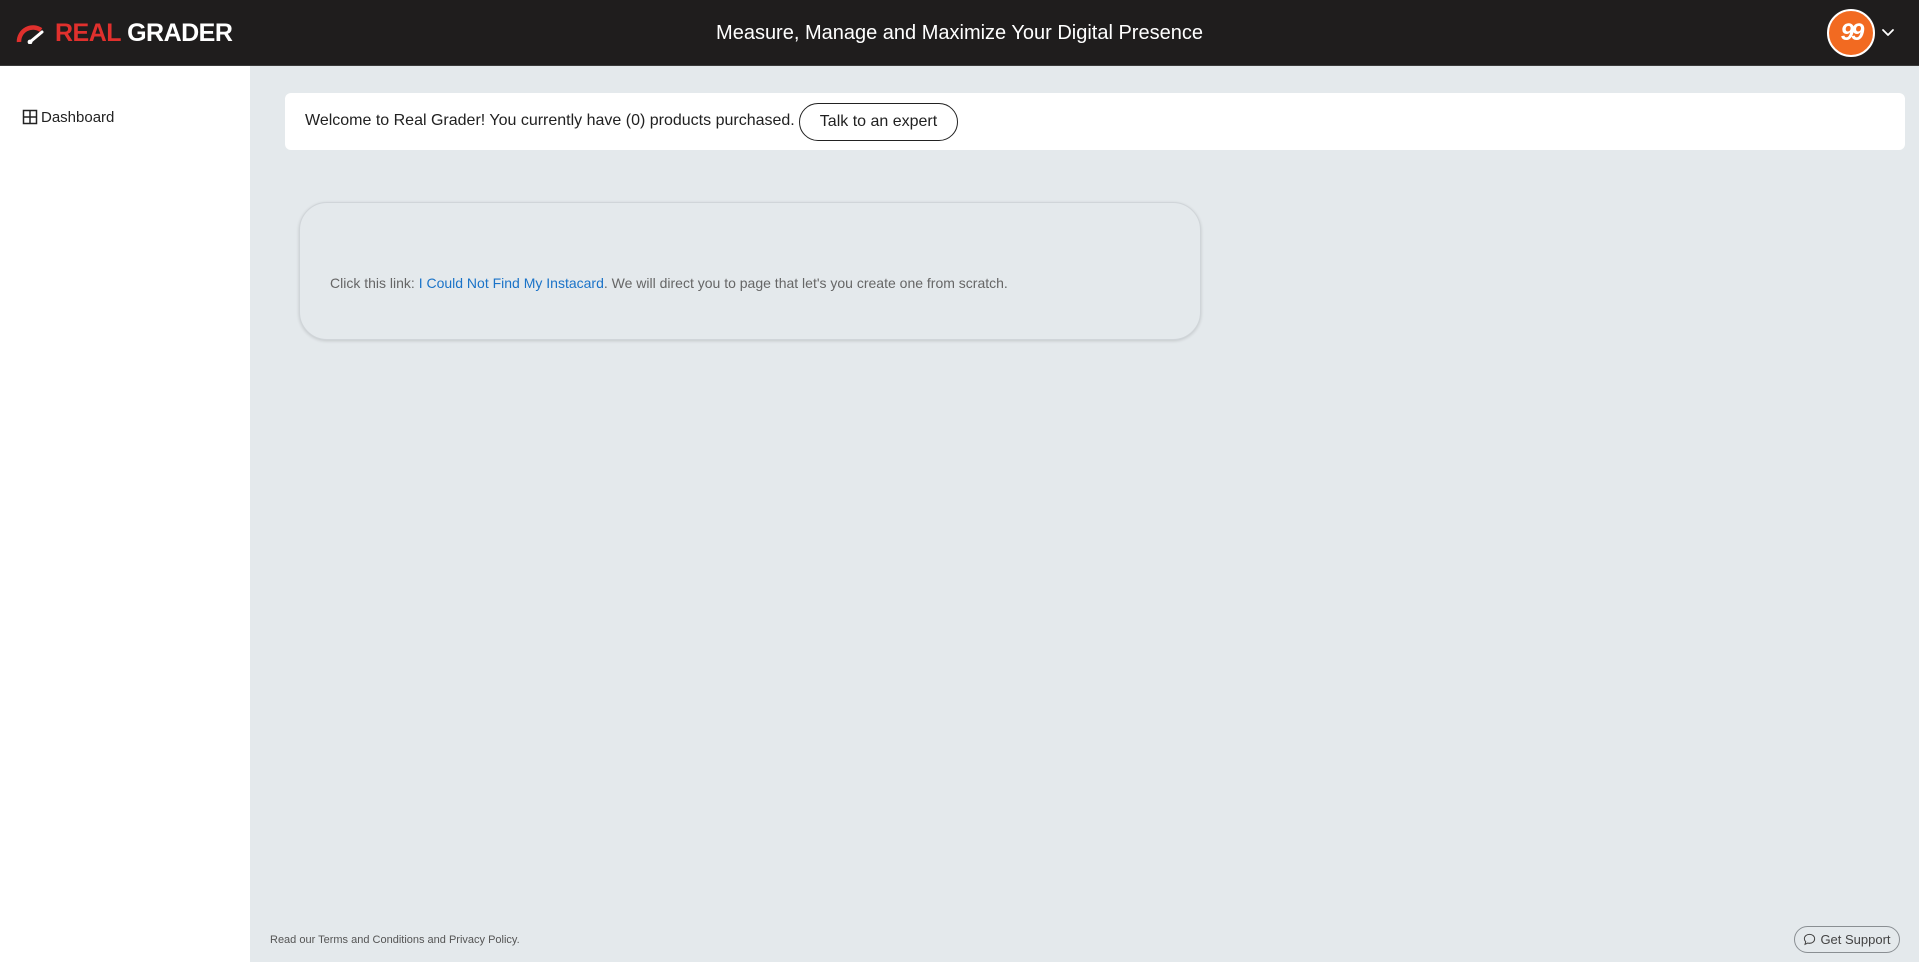 The width and height of the screenshot is (1919, 962). I want to click on chevron-down-icon, so click(1888, 32).